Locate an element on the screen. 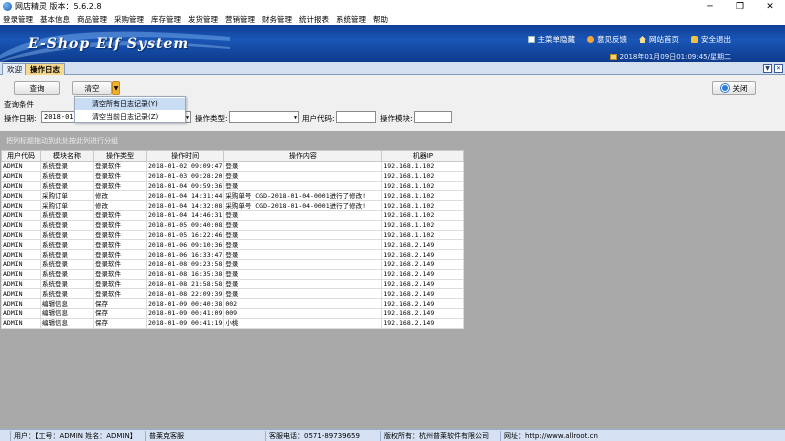  clear-all-logs-item: 清空所有日志记录(Y) is located at coordinates (130, 104).